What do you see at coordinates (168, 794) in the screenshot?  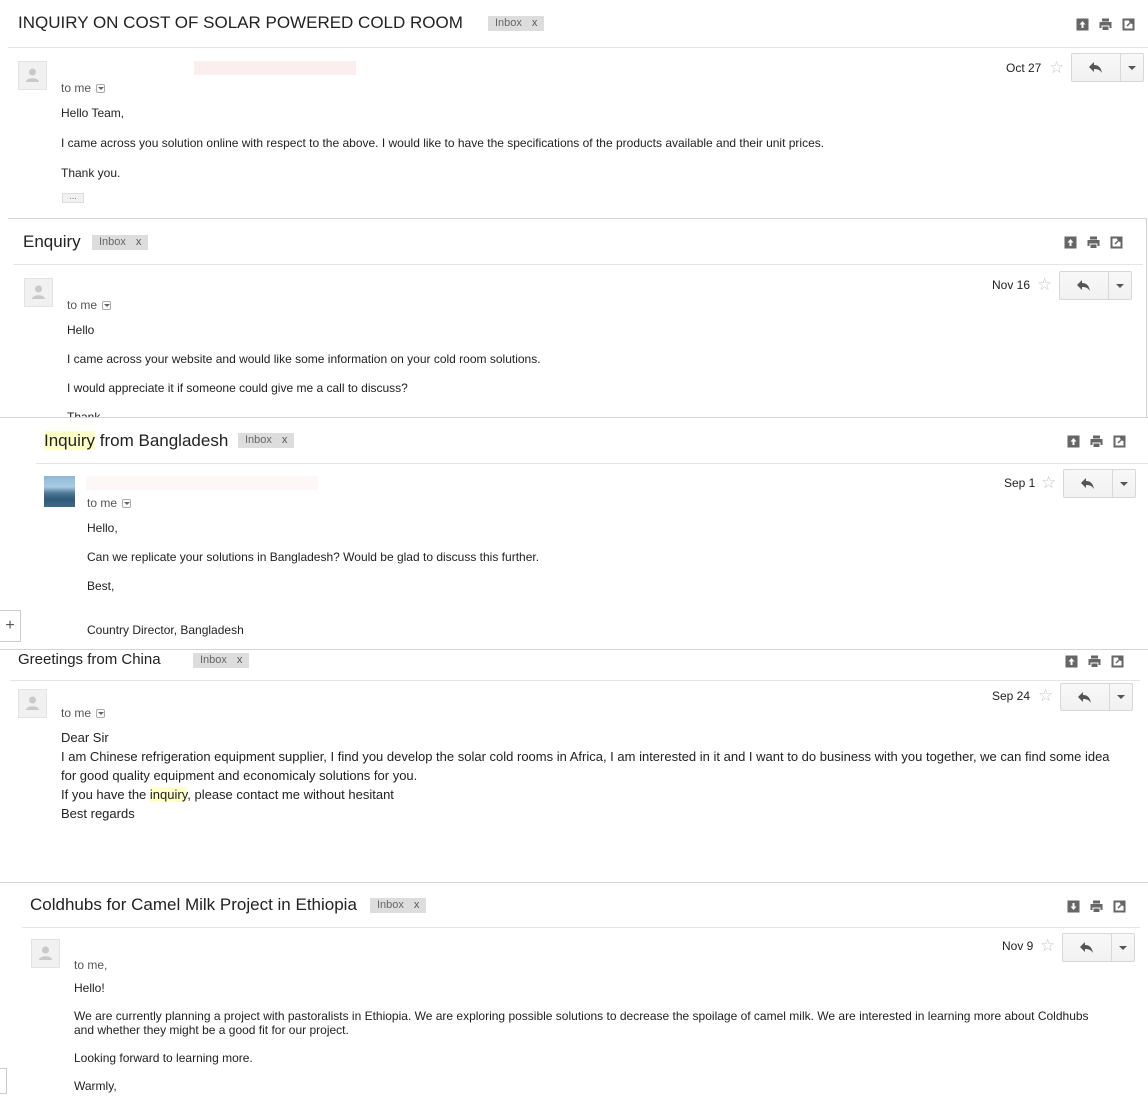 I see `highlighted-word: inquiry` at bounding box center [168, 794].